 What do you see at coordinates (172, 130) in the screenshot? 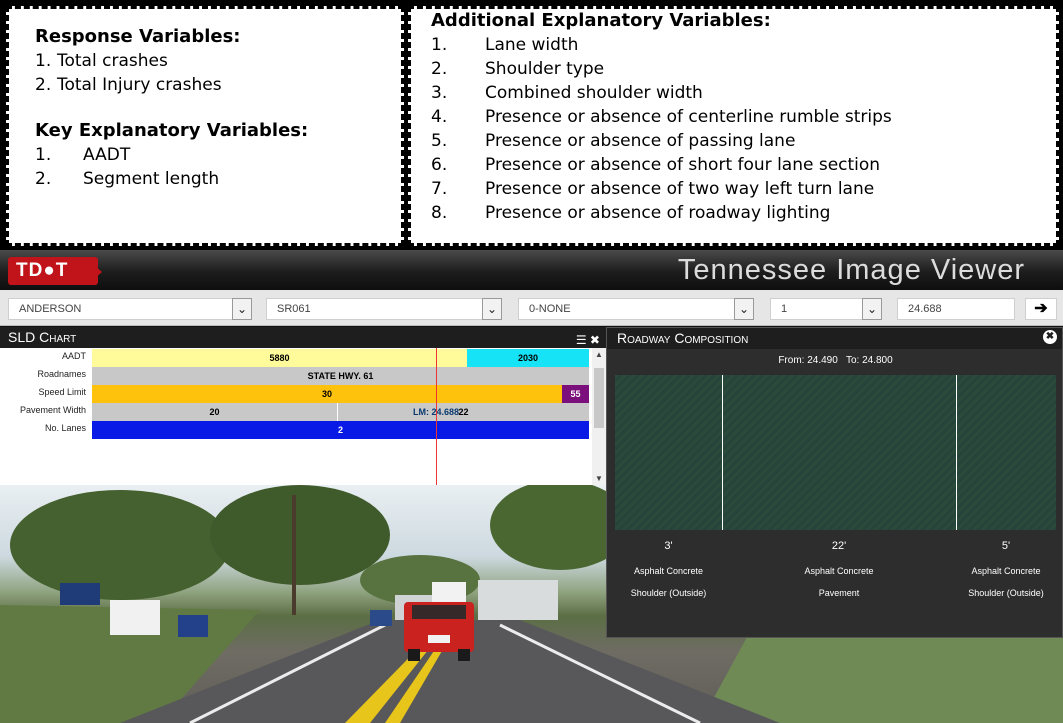
I see `key-variables-title: Key Explanatory Variables:` at bounding box center [172, 130].